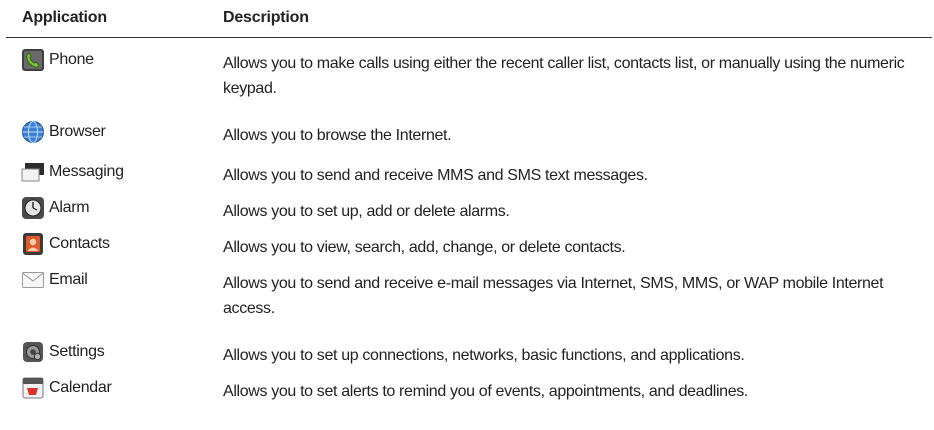 The width and height of the screenshot is (934, 430). What do you see at coordinates (266, 17) in the screenshot?
I see `header-description: Description` at bounding box center [266, 17].